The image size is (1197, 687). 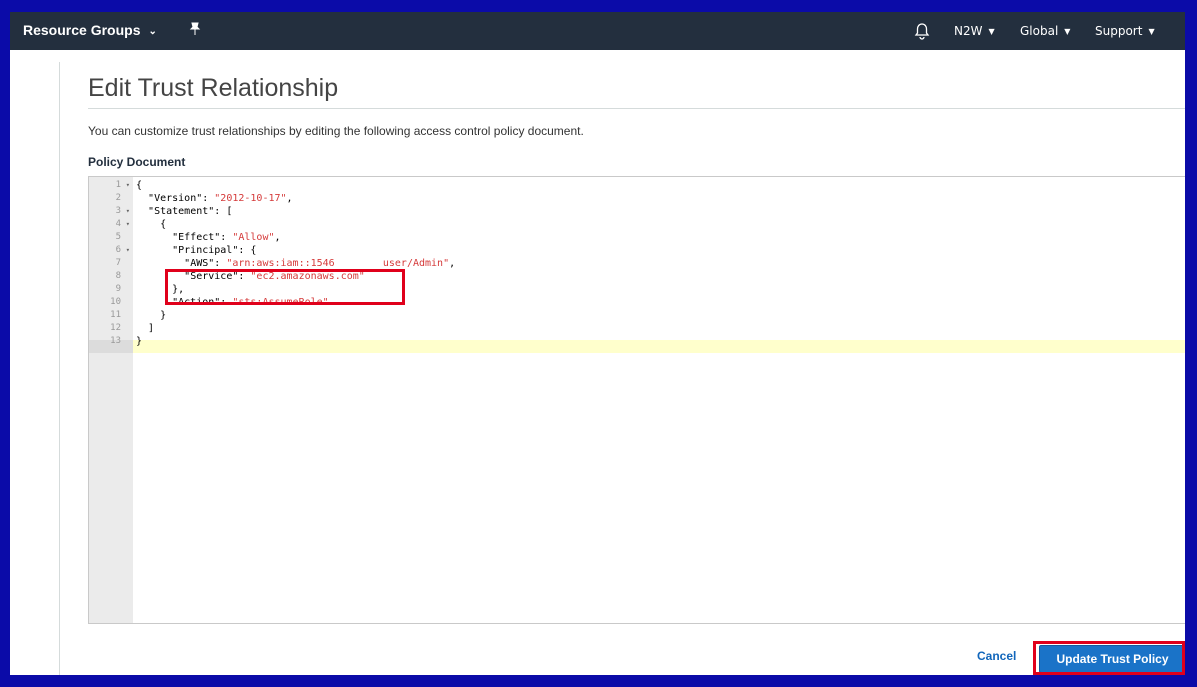 I want to click on gutter-line-number: 9, so click(x=111, y=289).